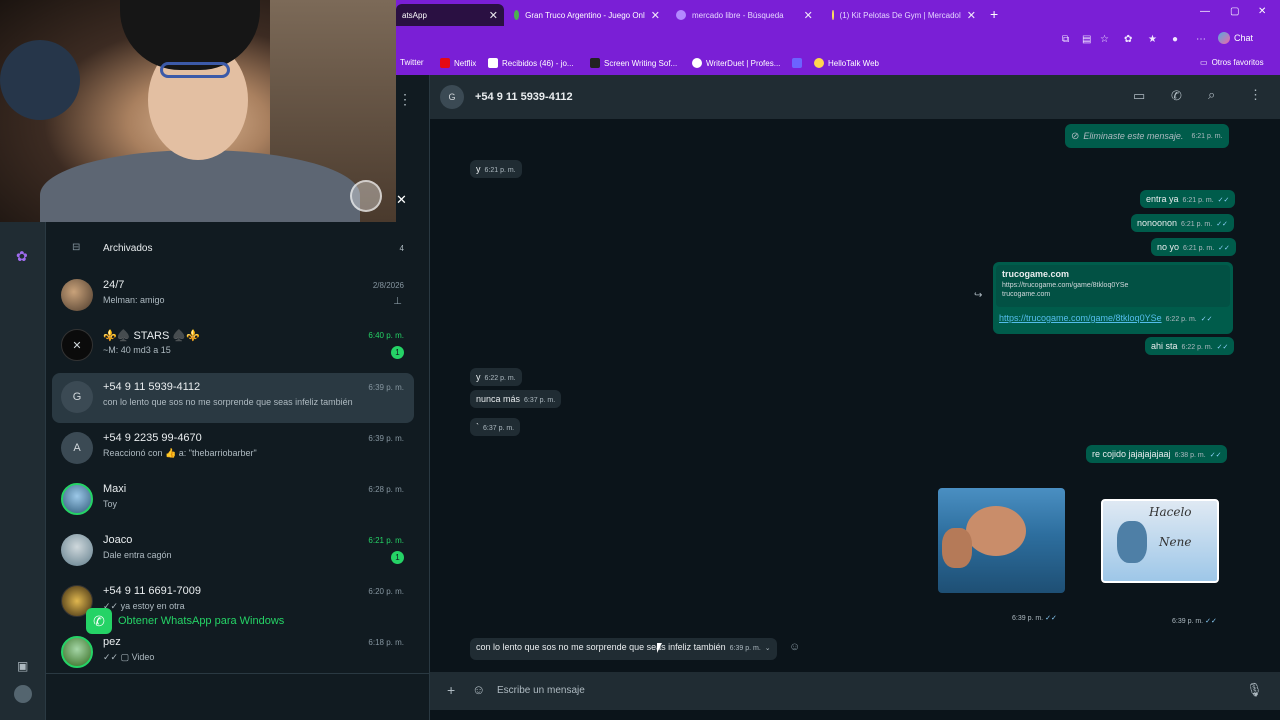 The image size is (1280, 720). Describe the element at coordinates (516, 399) in the screenshot. I see `message-incoming: nunca más 6:37 p. m.` at that location.